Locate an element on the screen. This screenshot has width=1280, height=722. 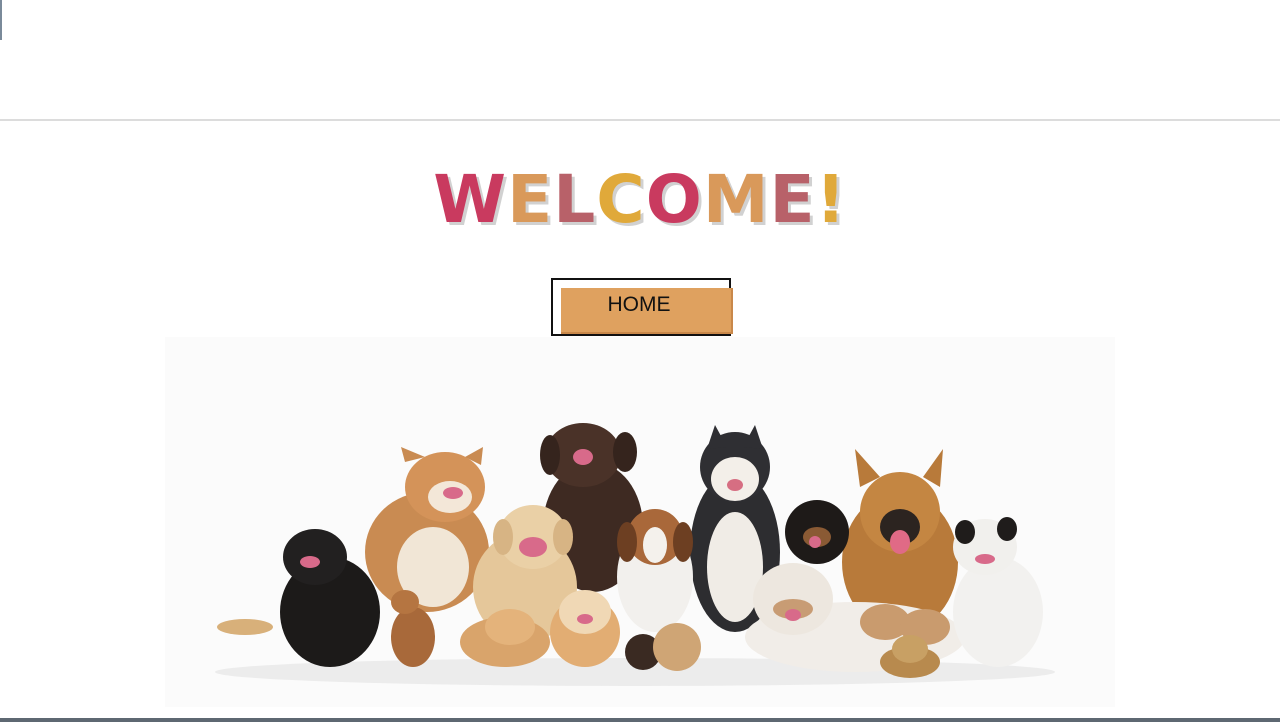
french-bulldog-dog is located at coordinates (998, 592).